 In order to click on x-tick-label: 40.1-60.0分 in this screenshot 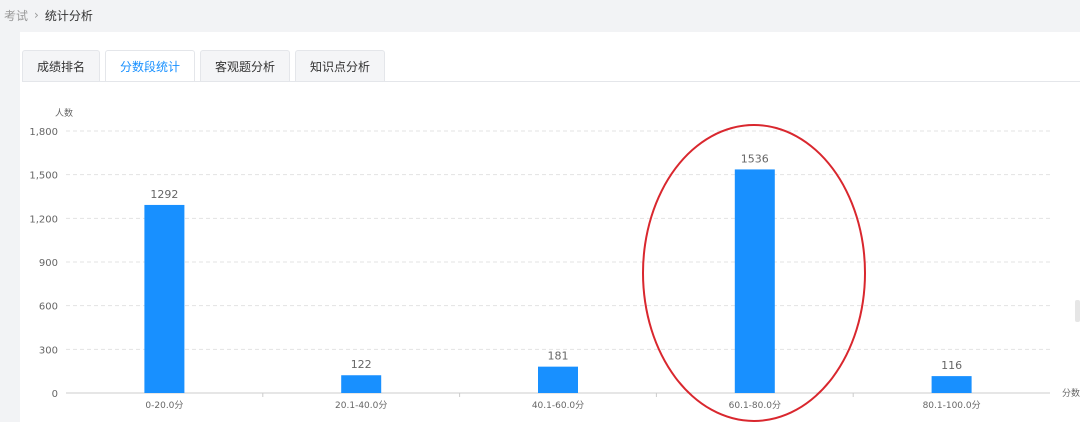, I will do `click(558, 405)`.